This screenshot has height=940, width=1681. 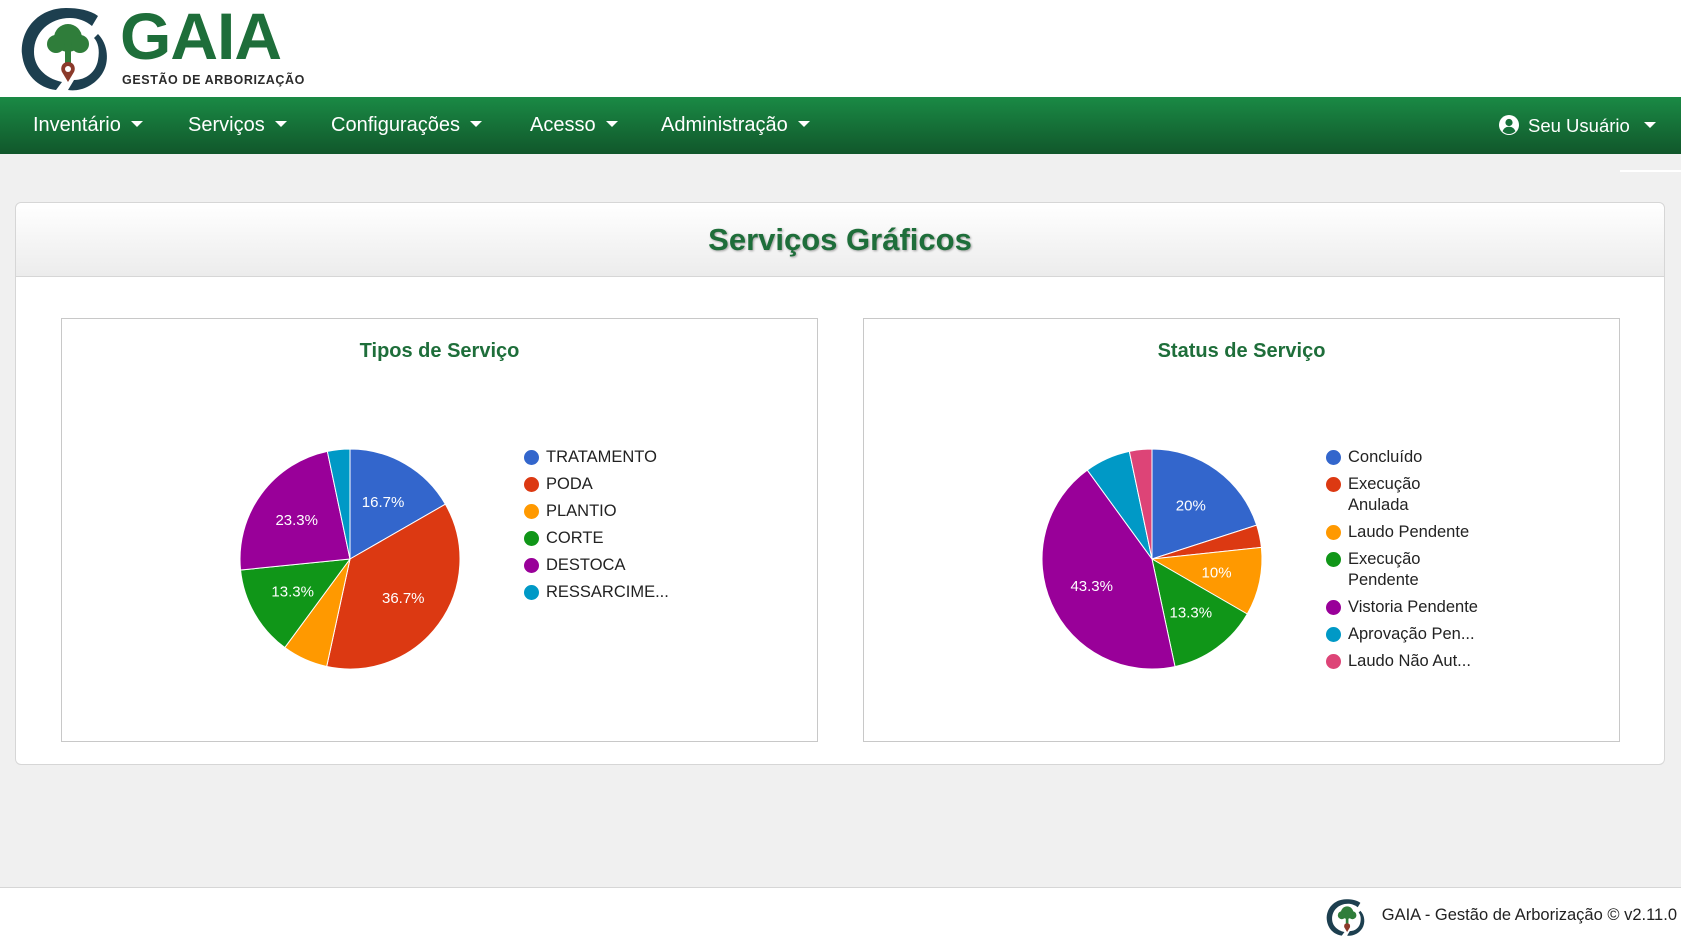 I want to click on legend-item: PODA, so click(x=639, y=484).